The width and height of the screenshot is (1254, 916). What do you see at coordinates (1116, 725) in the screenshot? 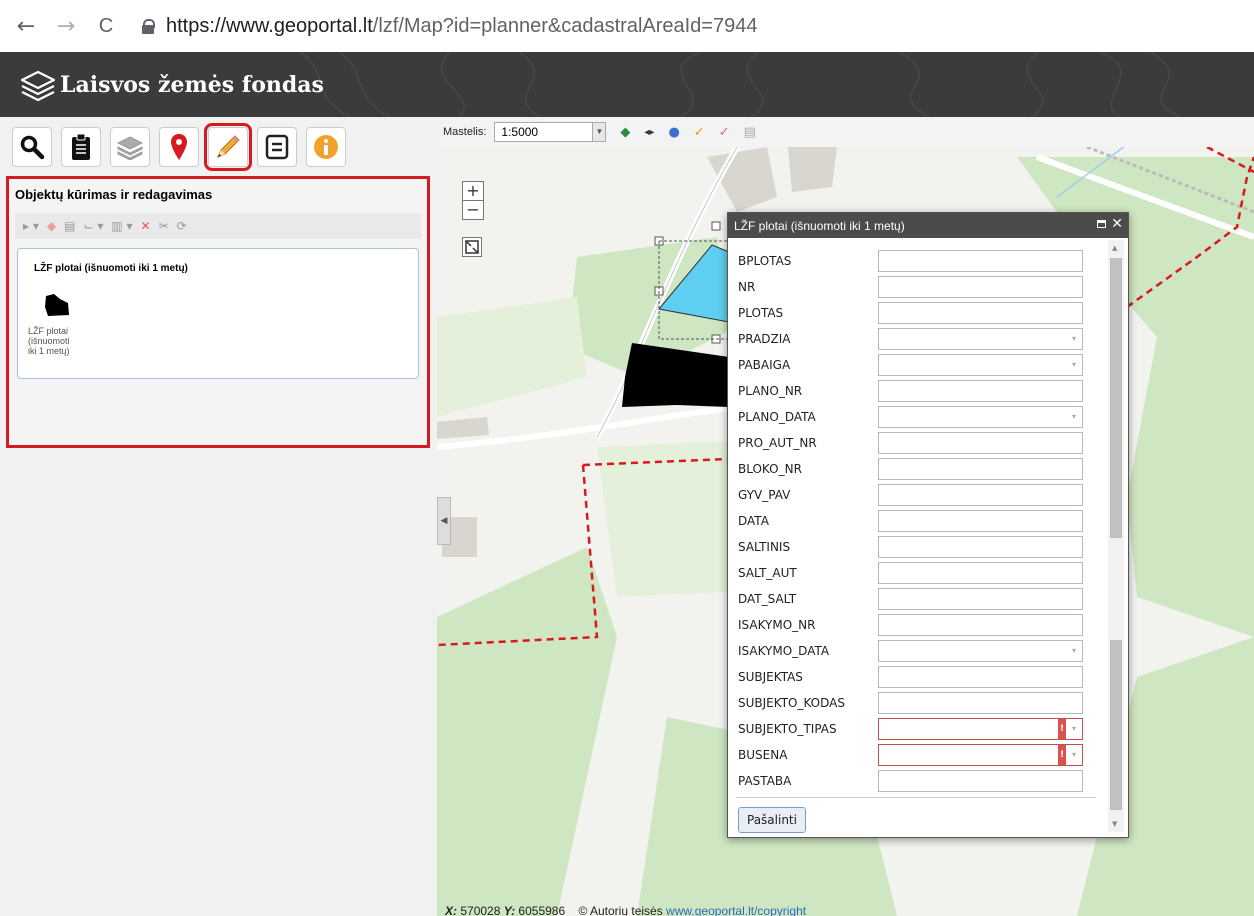
I see `scroll-thumb-lower` at bounding box center [1116, 725].